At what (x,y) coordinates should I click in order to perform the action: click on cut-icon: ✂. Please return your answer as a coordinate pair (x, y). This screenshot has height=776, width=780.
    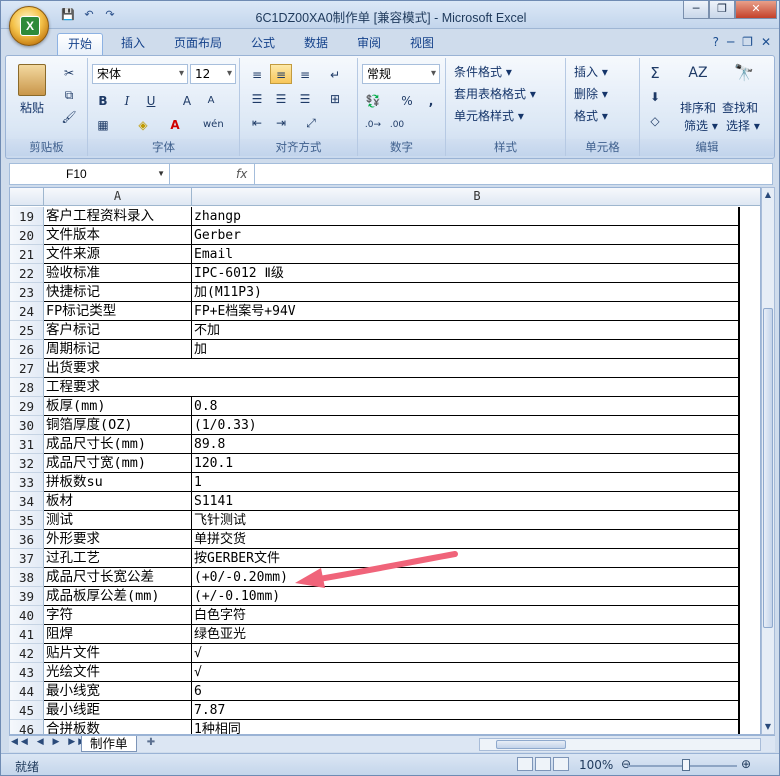
    Looking at the image, I should click on (69, 72).